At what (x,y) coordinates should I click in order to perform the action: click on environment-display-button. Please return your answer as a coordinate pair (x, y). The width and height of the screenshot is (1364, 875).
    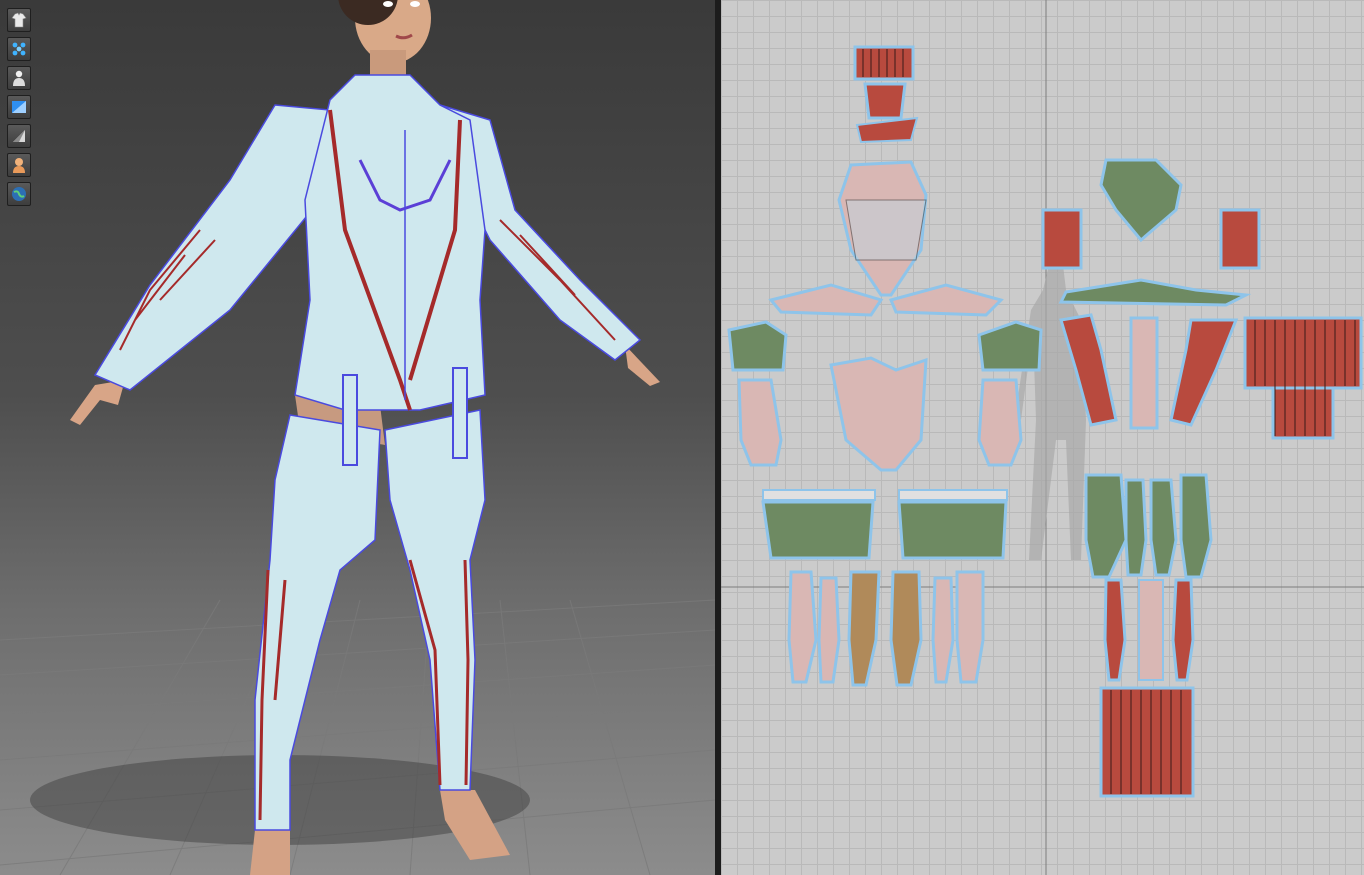
    Looking at the image, I should click on (19, 194).